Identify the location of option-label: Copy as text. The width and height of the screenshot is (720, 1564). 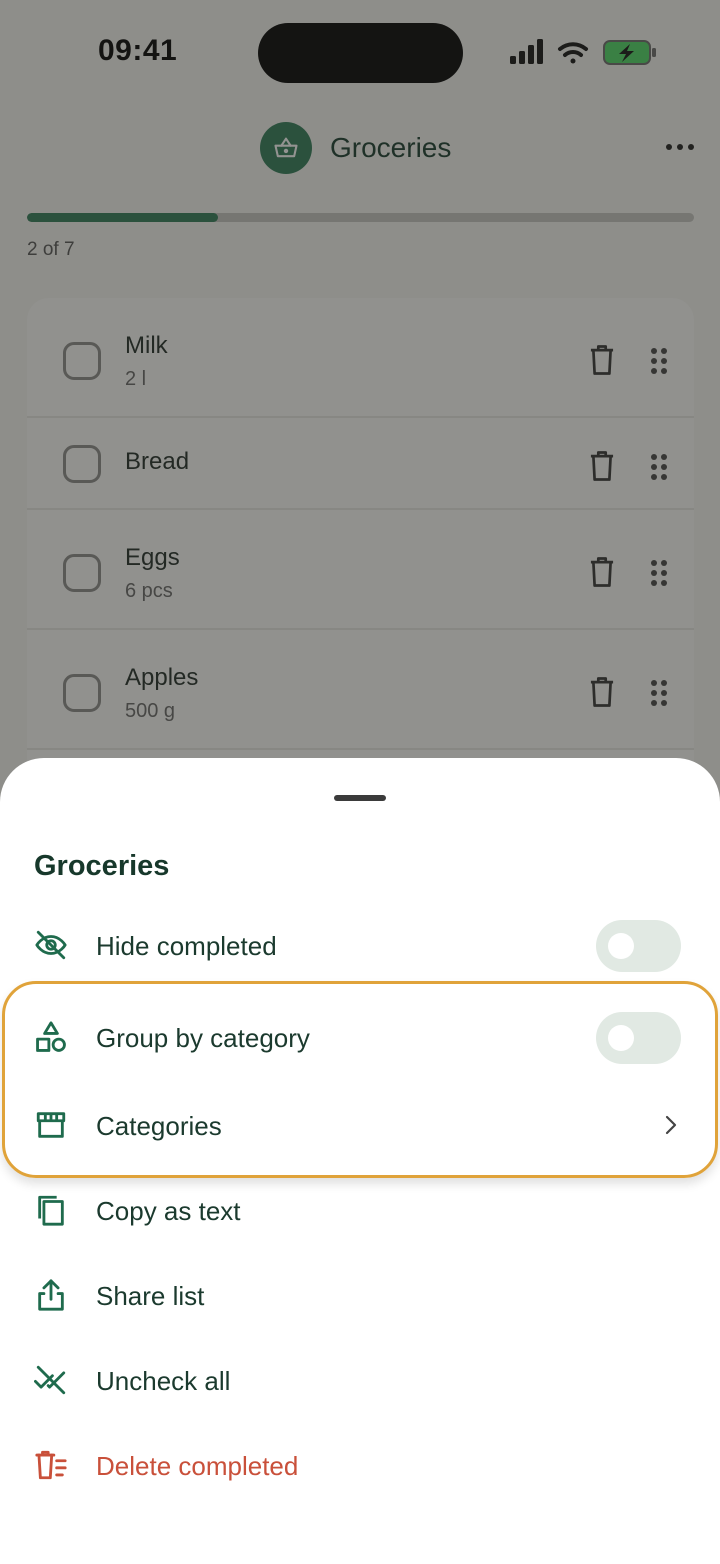
(168, 1211).